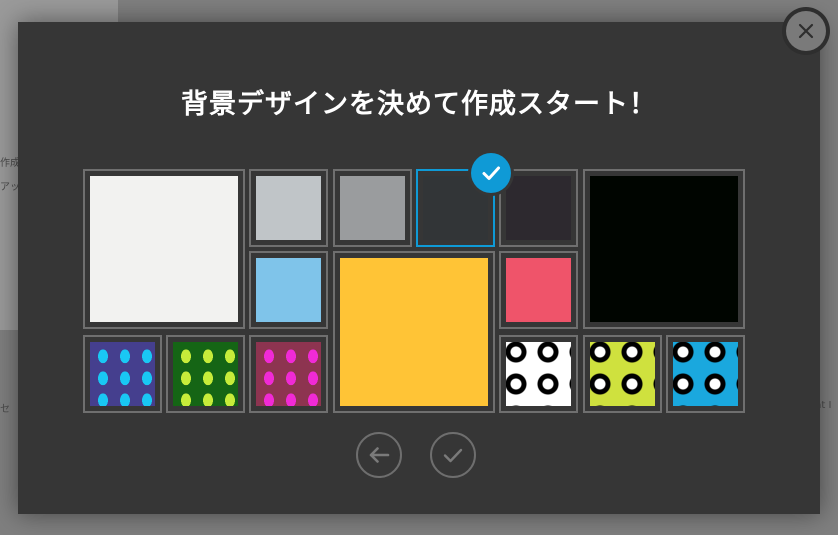 This screenshot has width=838, height=535. I want to click on swatch-light-gray, so click(288, 208).